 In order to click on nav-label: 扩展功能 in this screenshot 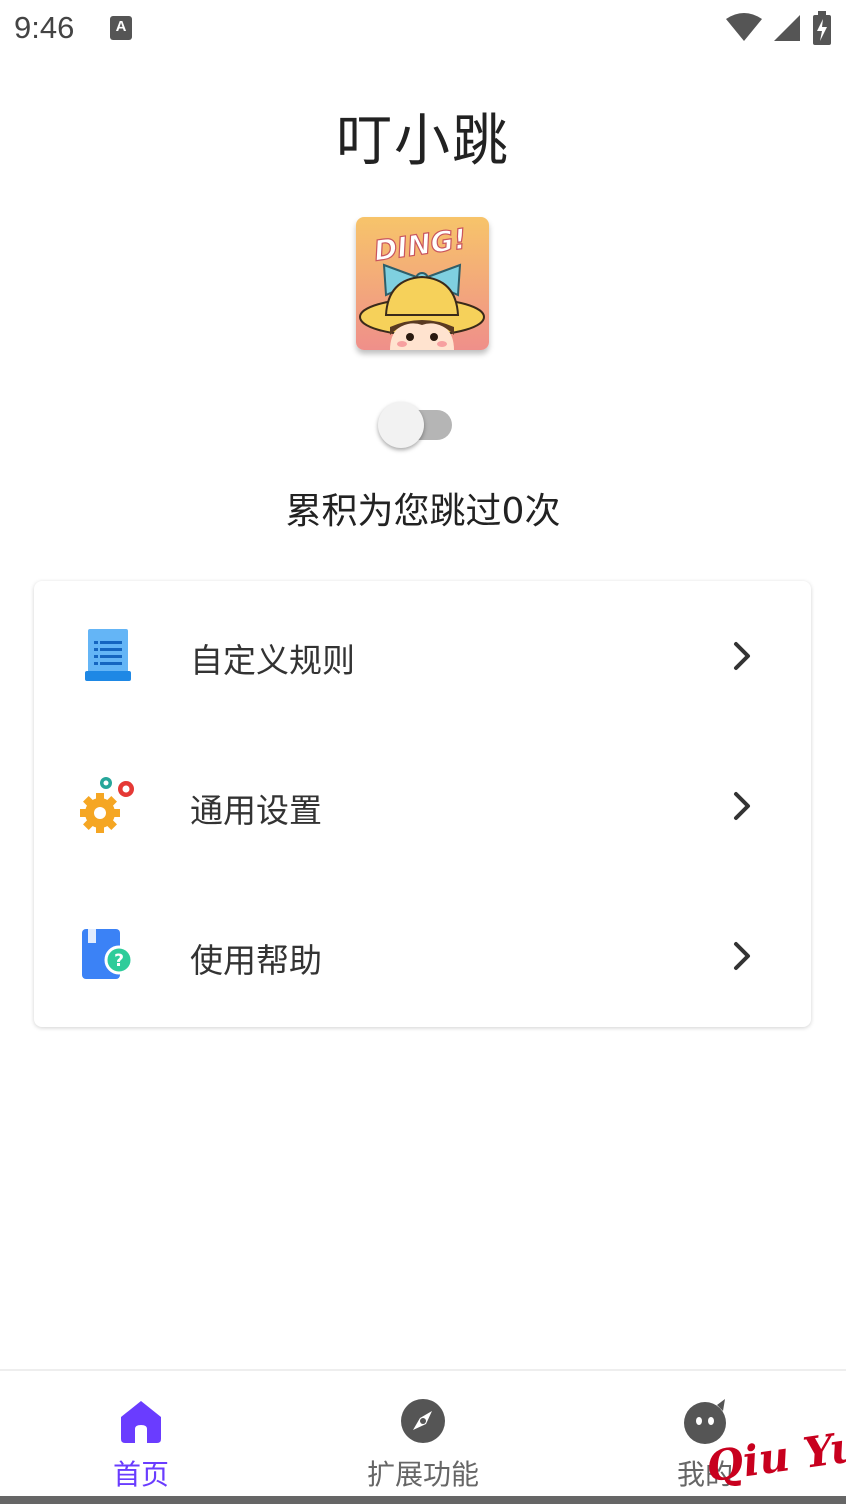, I will do `click(422, 1474)`.